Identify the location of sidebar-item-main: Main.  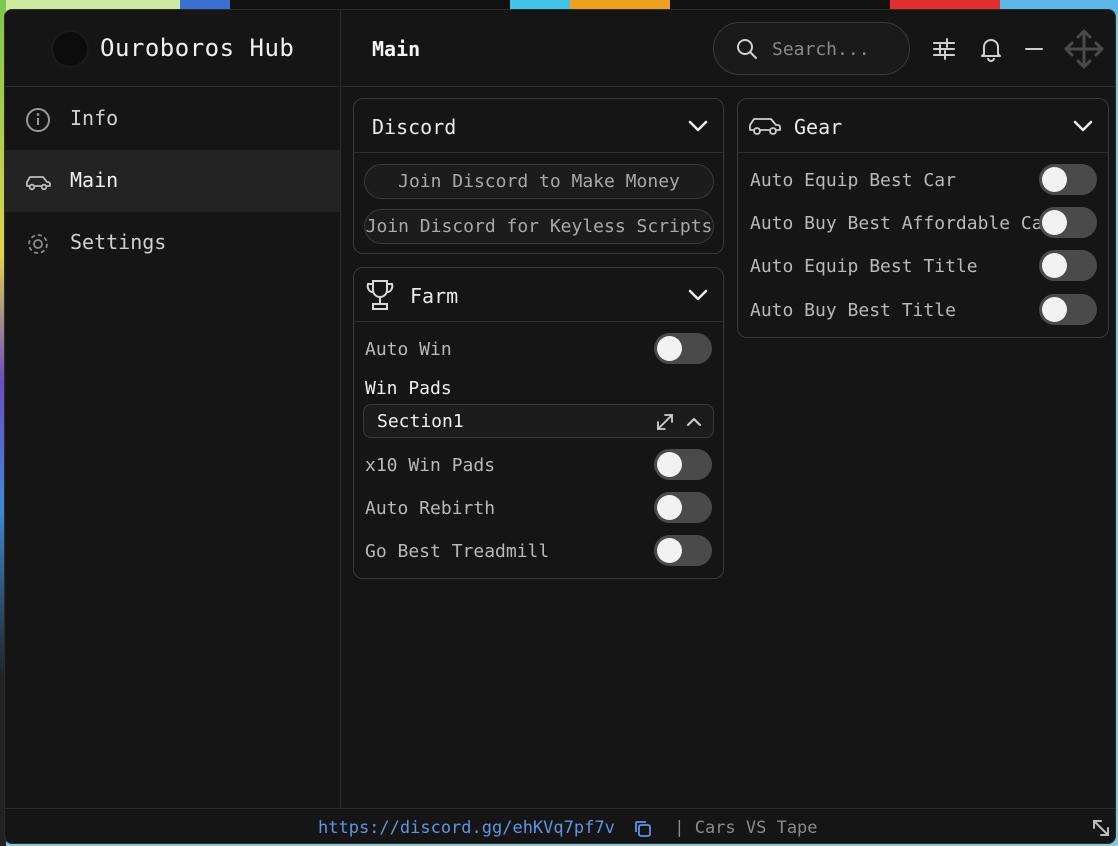
(172, 181).